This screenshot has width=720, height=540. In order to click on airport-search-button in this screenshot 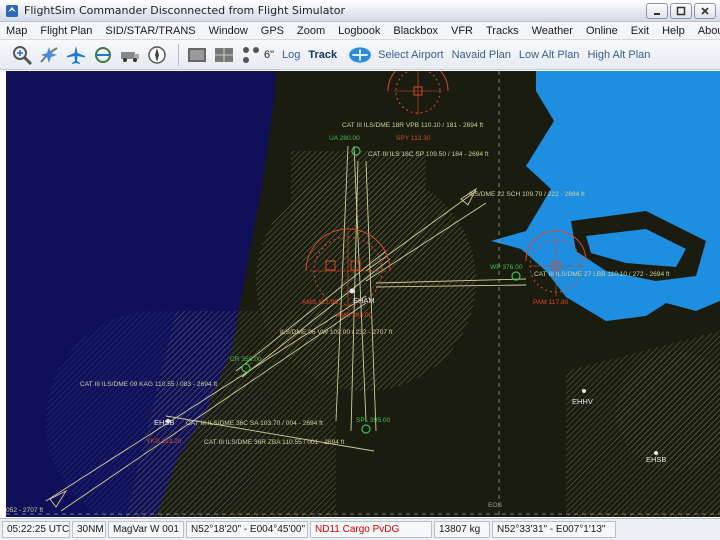, I will do `click(22, 55)`.